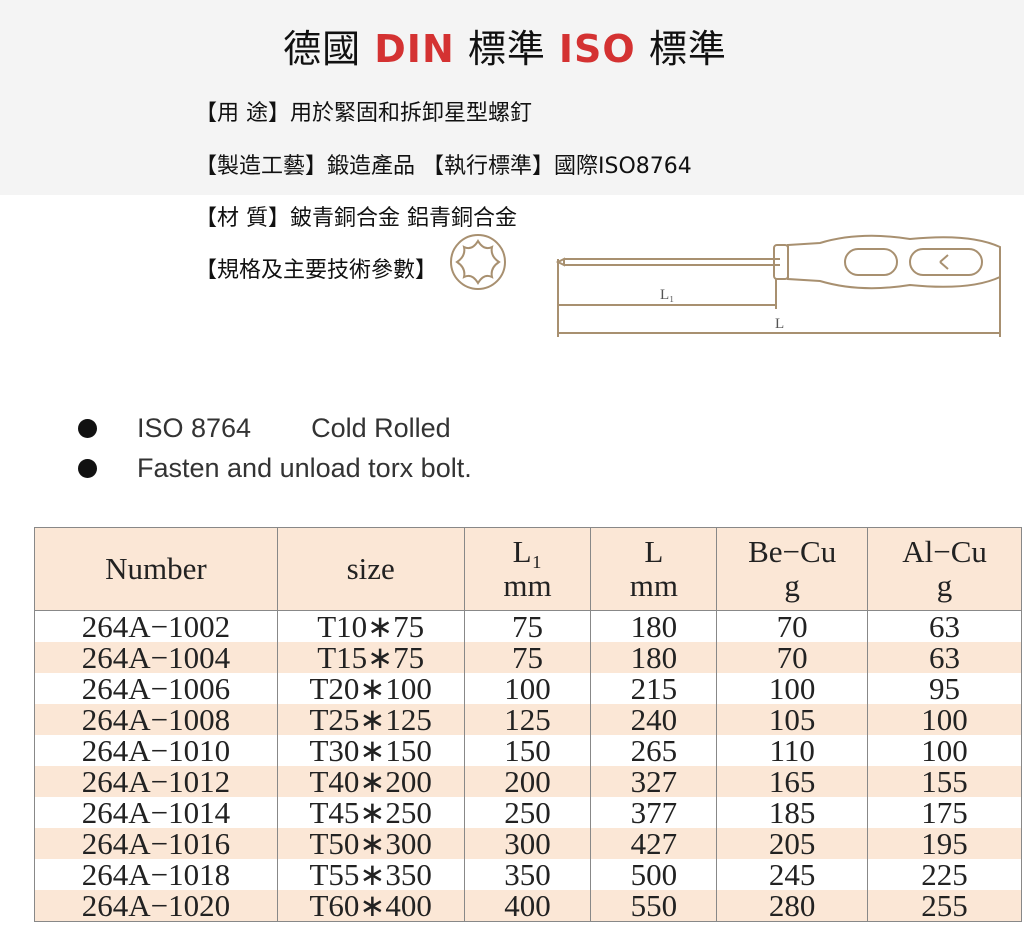  I want to click on cell-number: 264A−1004, so click(156, 657).